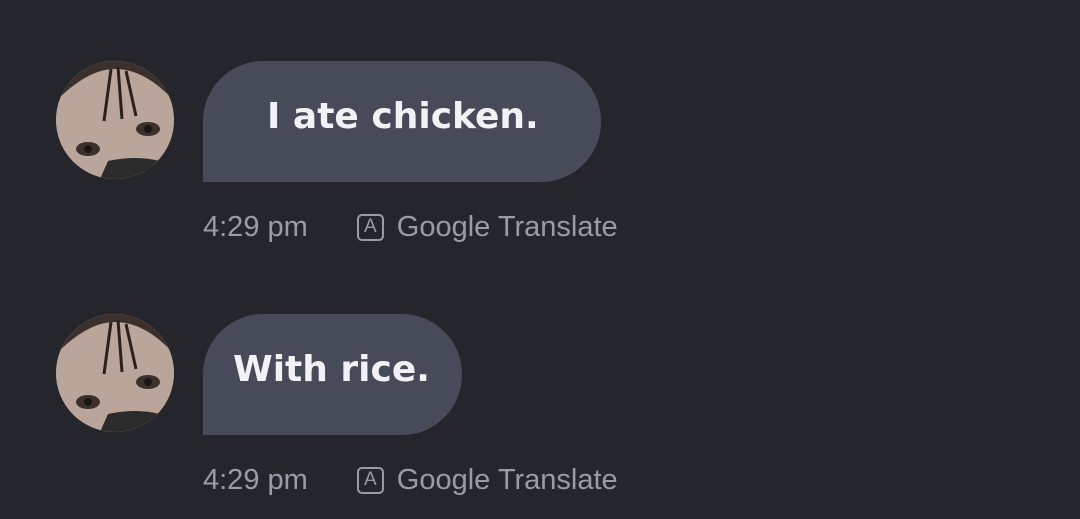 The width and height of the screenshot is (1080, 519). I want to click on message-bubble: I ate chicken., so click(402, 121).